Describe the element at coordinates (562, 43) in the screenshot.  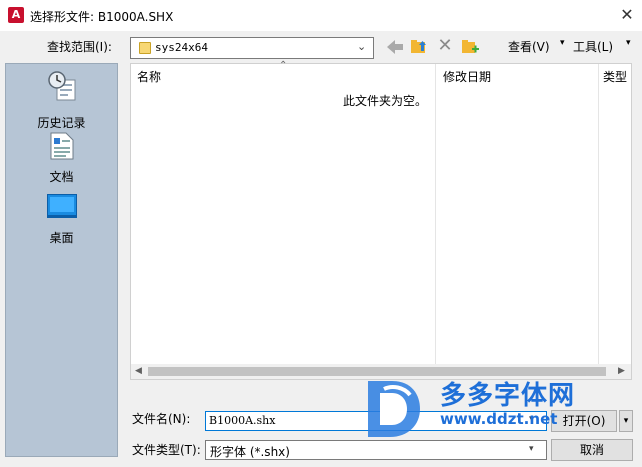
I see `view-dropdown-icon: ▾` at that location.